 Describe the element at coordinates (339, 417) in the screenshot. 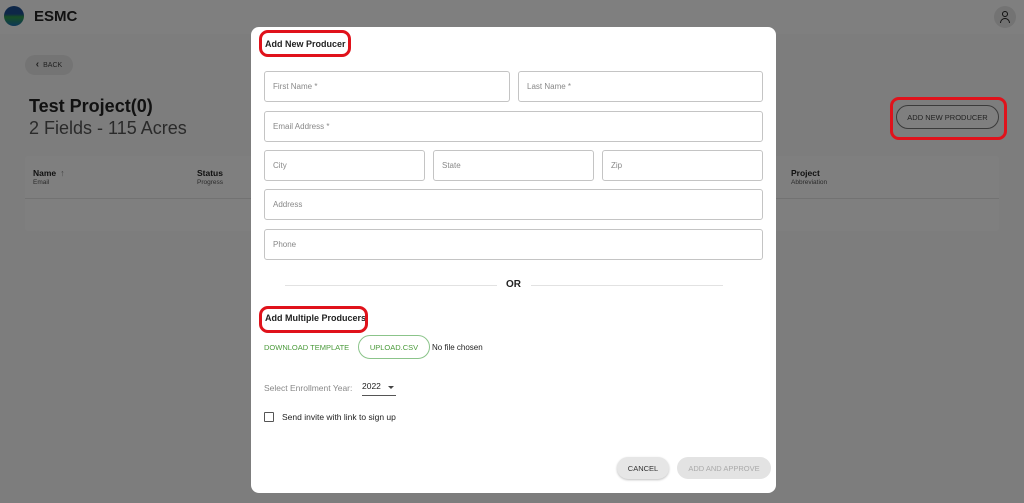

I see `send-invite-label: Send invite with link to sign up` at that location.